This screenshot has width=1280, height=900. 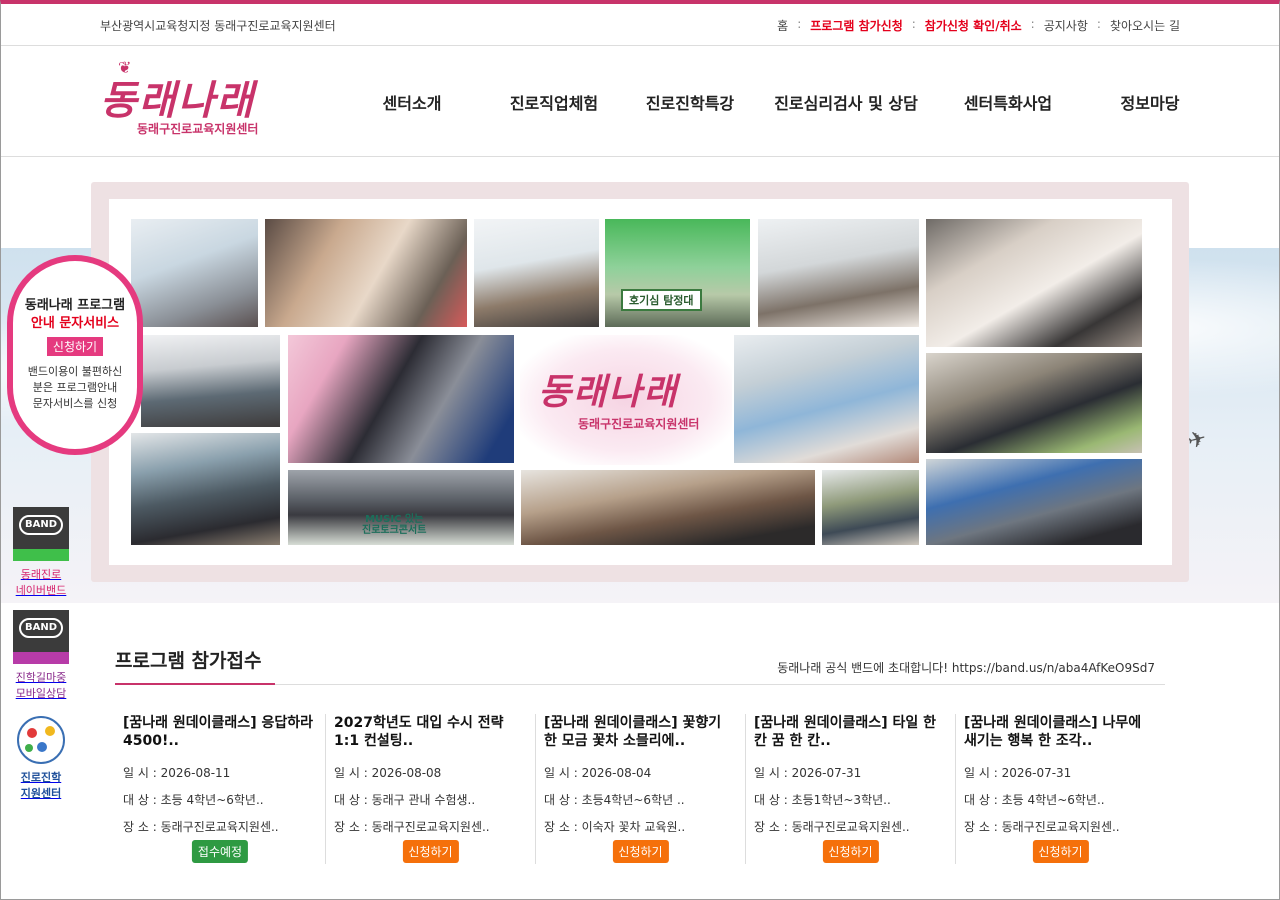 What do you see at coordinates (554, 102) in the screenshot?
I see `nav-career-experience: 진로직업체험` at bounding box center [554, 102].